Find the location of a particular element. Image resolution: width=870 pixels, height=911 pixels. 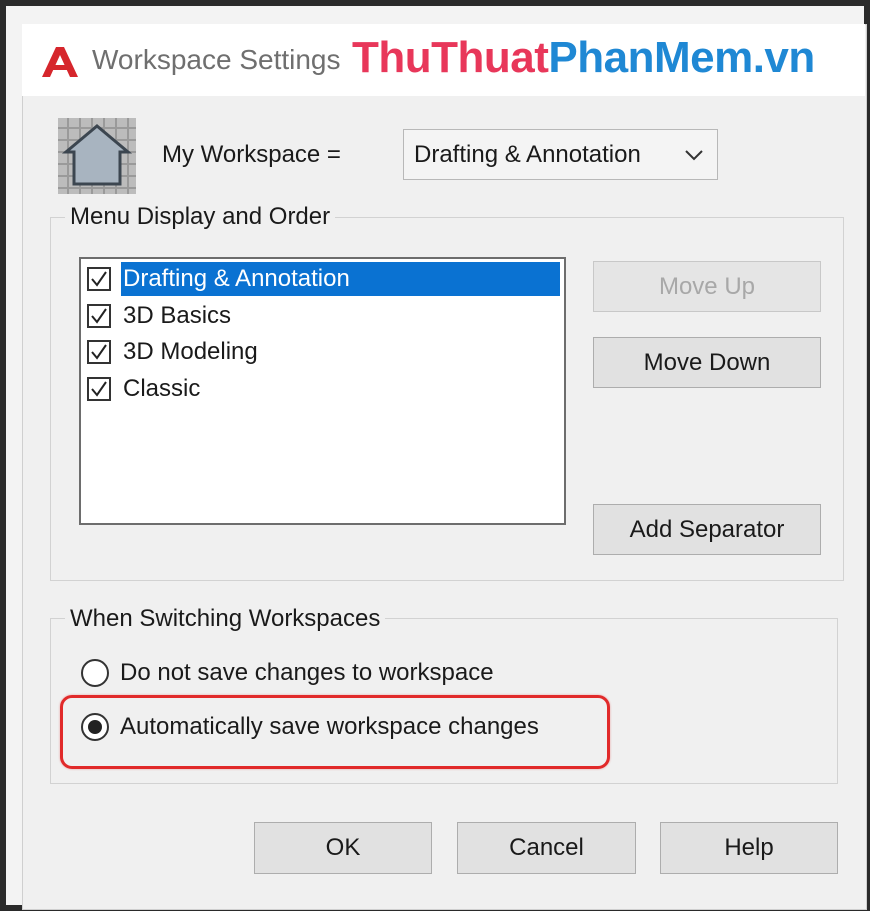

window-title: Workspace Settings is located at coordinates (216, 59).